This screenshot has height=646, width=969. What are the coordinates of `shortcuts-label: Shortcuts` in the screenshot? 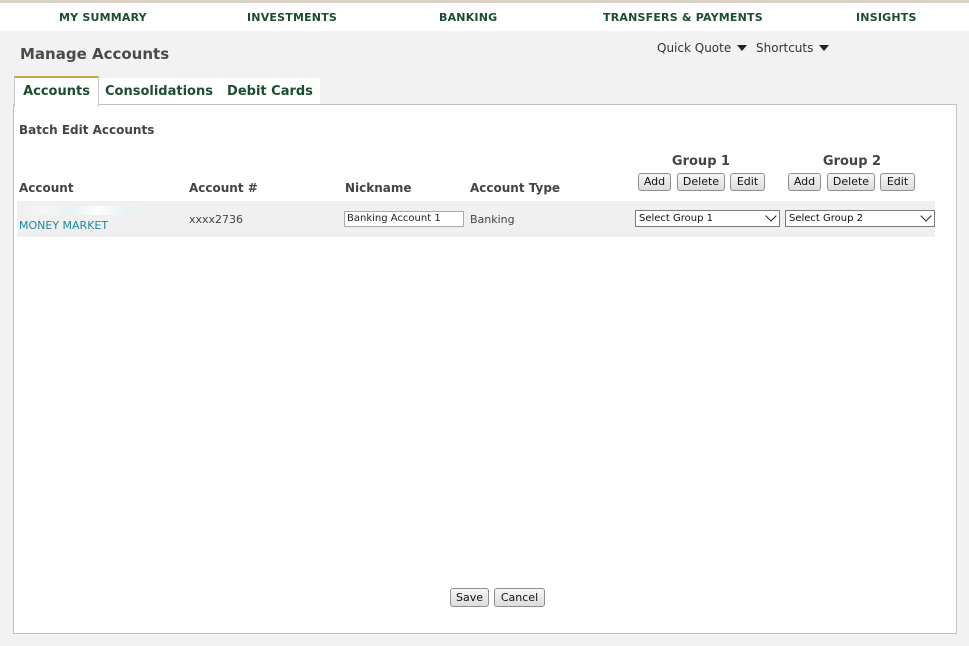 It's located at (785, 48).